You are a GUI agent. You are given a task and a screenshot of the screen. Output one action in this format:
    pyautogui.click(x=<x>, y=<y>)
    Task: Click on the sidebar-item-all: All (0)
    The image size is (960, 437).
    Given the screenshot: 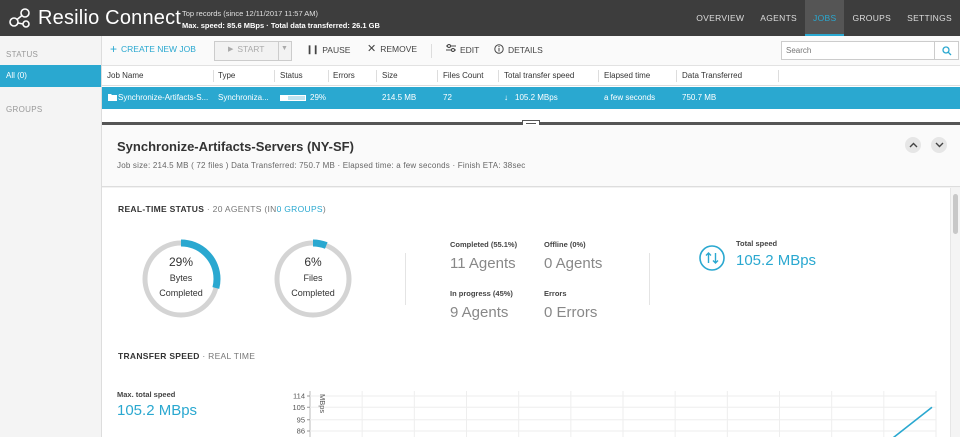 What is the action you would take?
    pyautogui.click(x=50, y=76)
    